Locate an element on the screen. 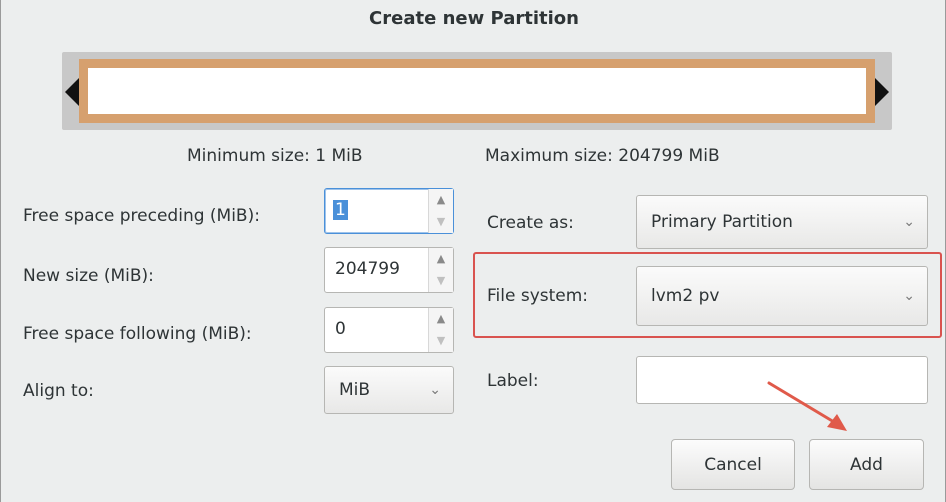 Image resolution: width=946 pixels, height=502 pixels. cancel-button: Cancel is located at coordinates (733, 464).